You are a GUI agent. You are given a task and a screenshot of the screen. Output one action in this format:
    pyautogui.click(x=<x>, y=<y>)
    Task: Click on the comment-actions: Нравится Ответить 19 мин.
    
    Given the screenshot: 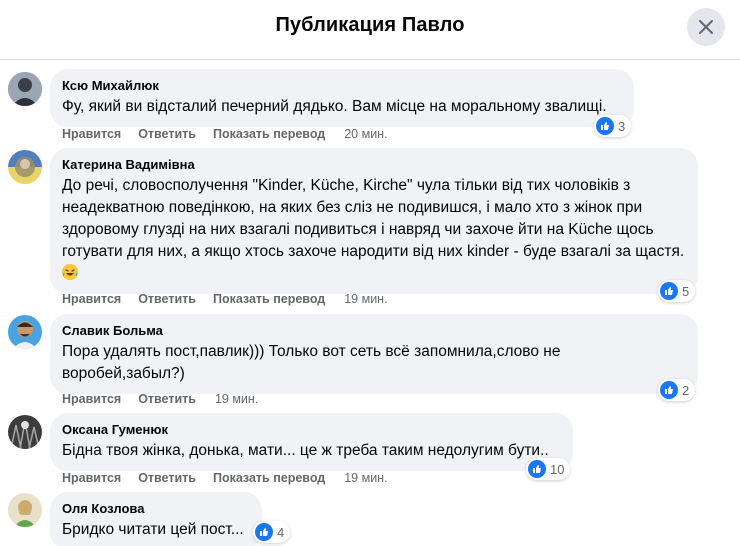 What is the action you would take?
    pyautogui.click(x=160, y=399)
    